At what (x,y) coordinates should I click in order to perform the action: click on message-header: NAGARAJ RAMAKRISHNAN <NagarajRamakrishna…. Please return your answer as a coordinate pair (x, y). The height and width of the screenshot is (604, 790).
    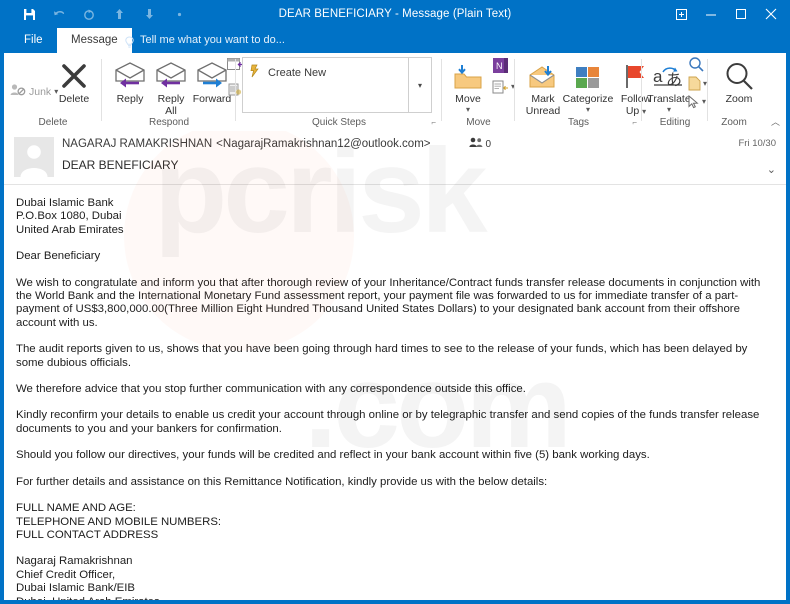
    Looking at the image, I should click on (395, 158).